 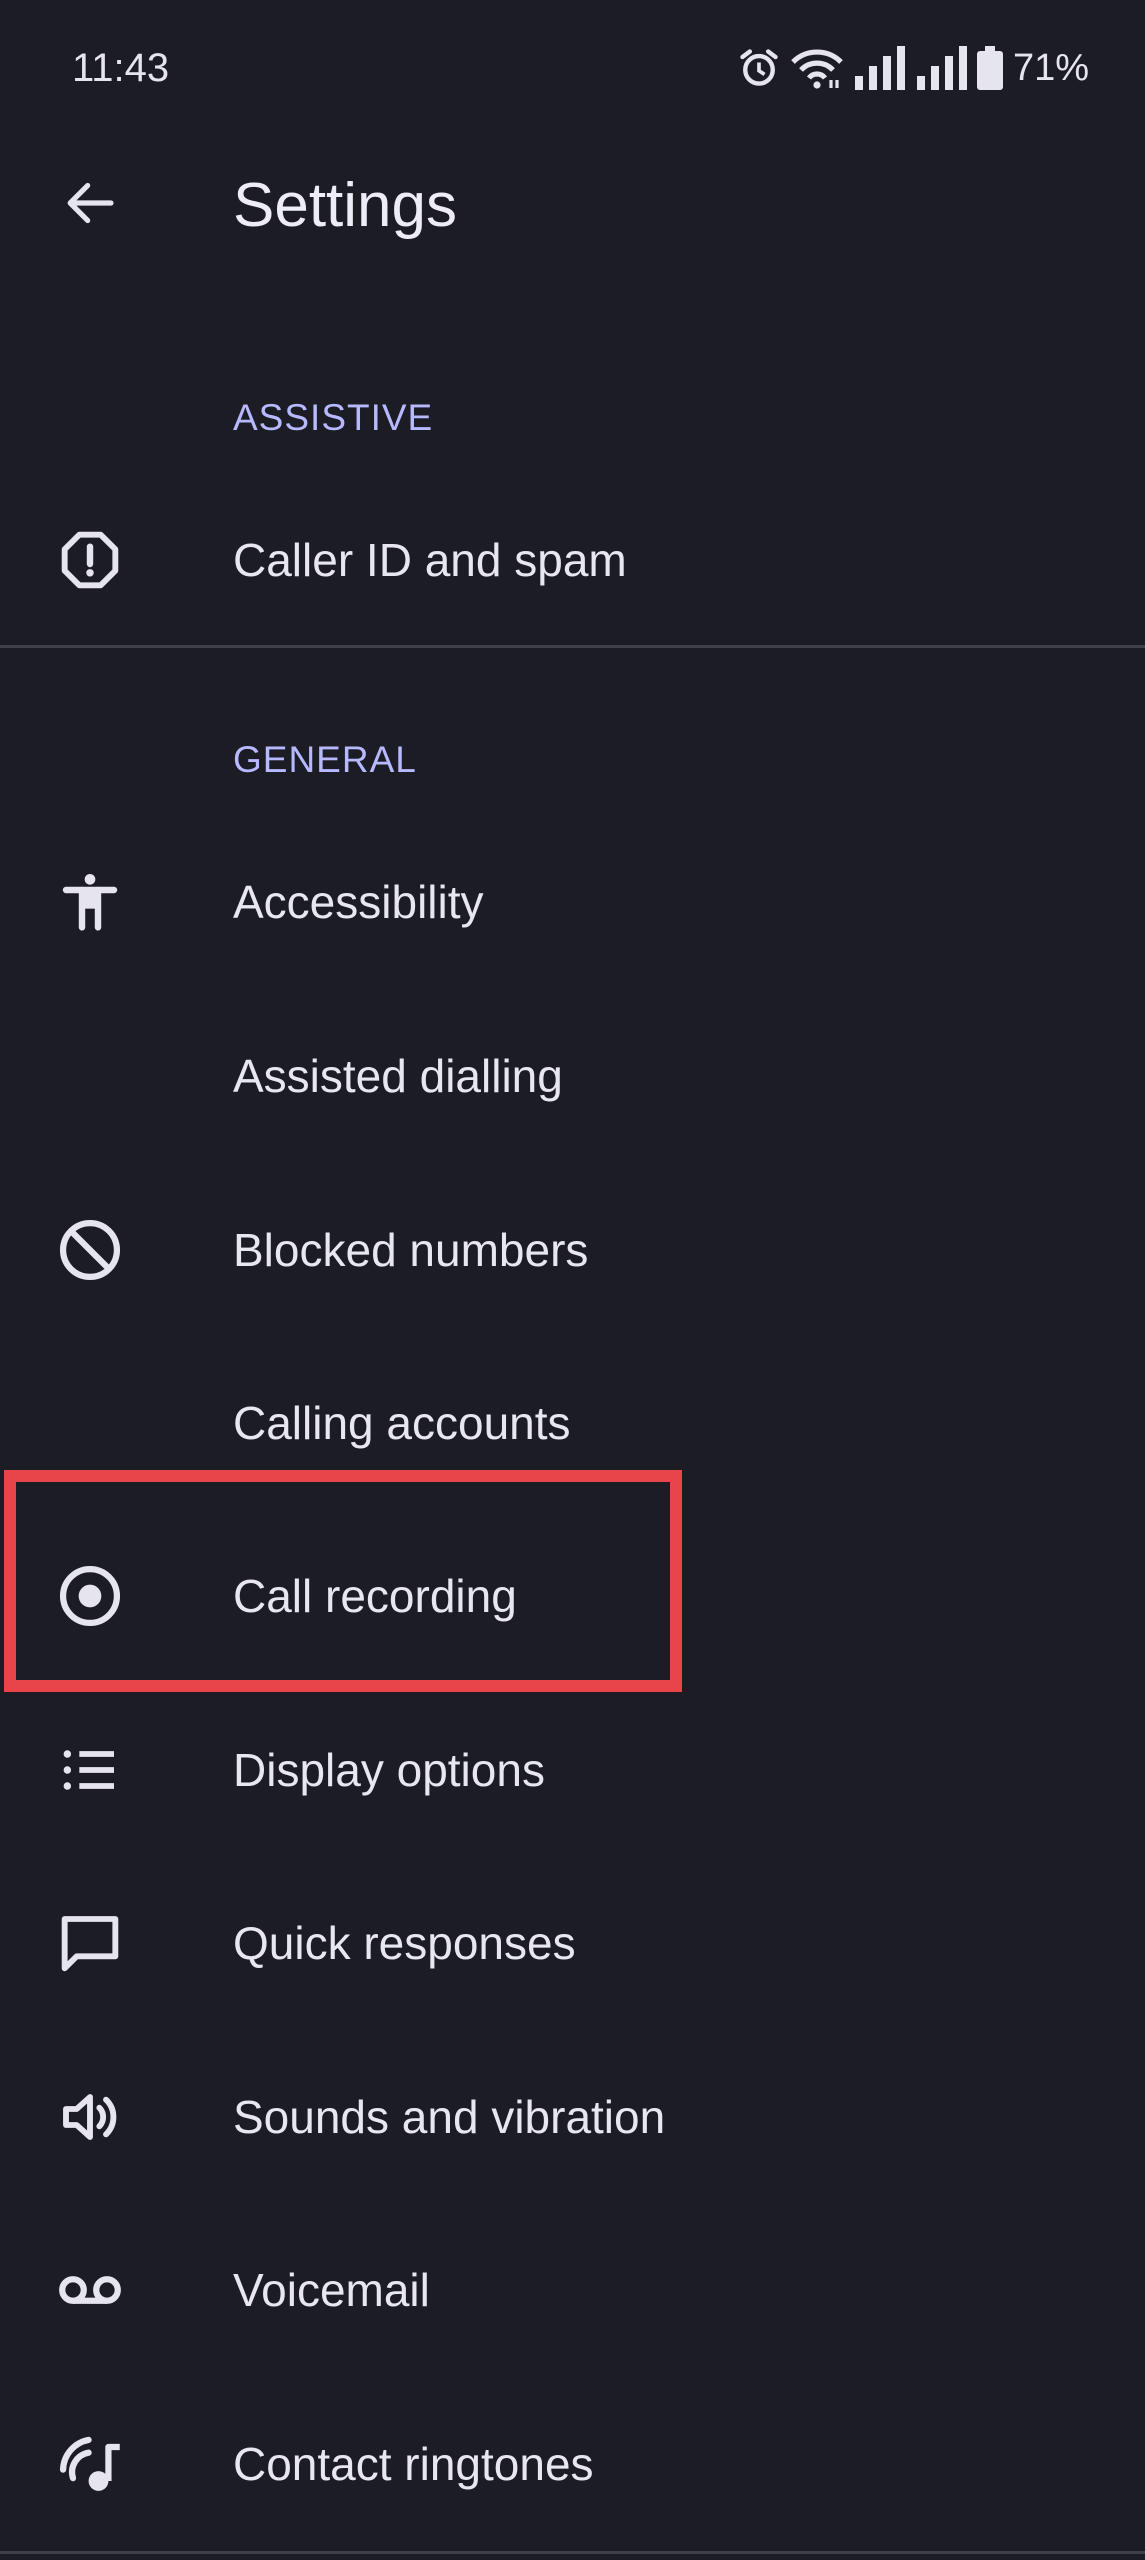 What do you see at coordinates (449, 2117) in the screenshot?
I see `settings-item-label: Sounds and vibration` at bounding box center [449, 2117].